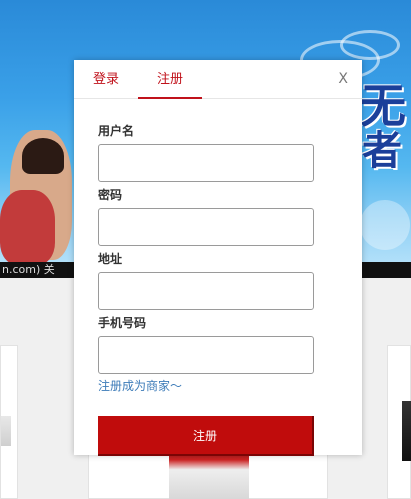 The image size is (411, 499). Describe the element at coordinates (385, 225) in the screenshot. I see `banner-bubble-decoration` at that location.